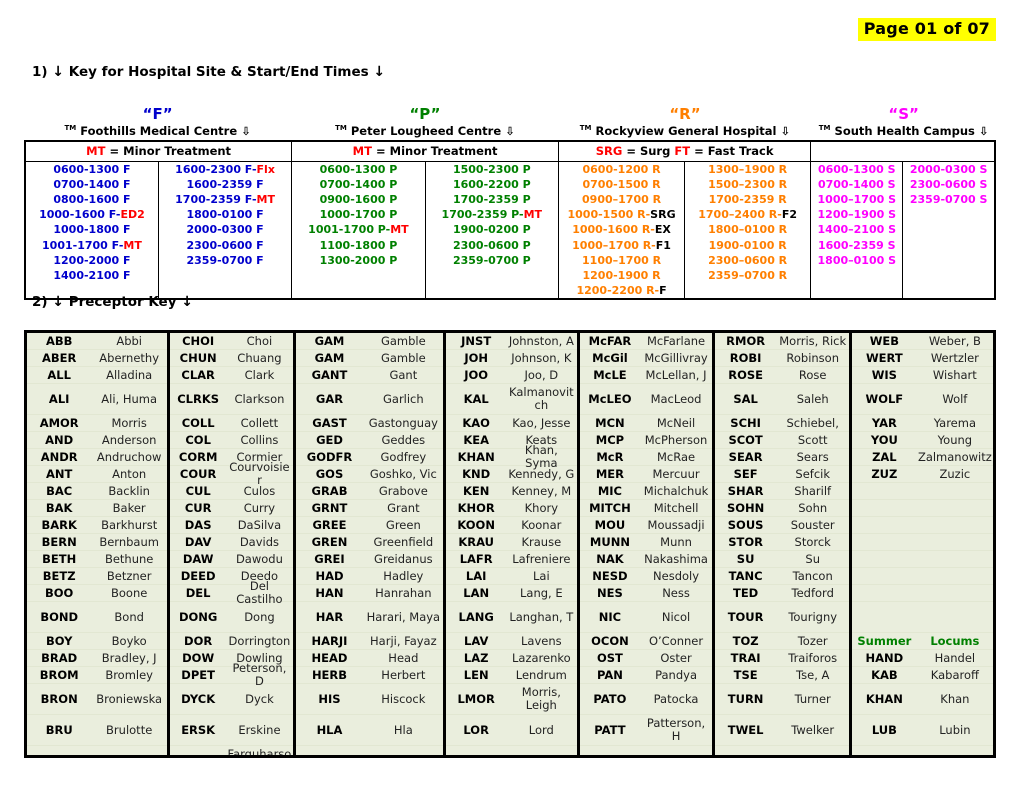 The width and height of the screenshot is (1020, 788). I want to click on preceptor-name: Johnson, K, so click(541, 357).